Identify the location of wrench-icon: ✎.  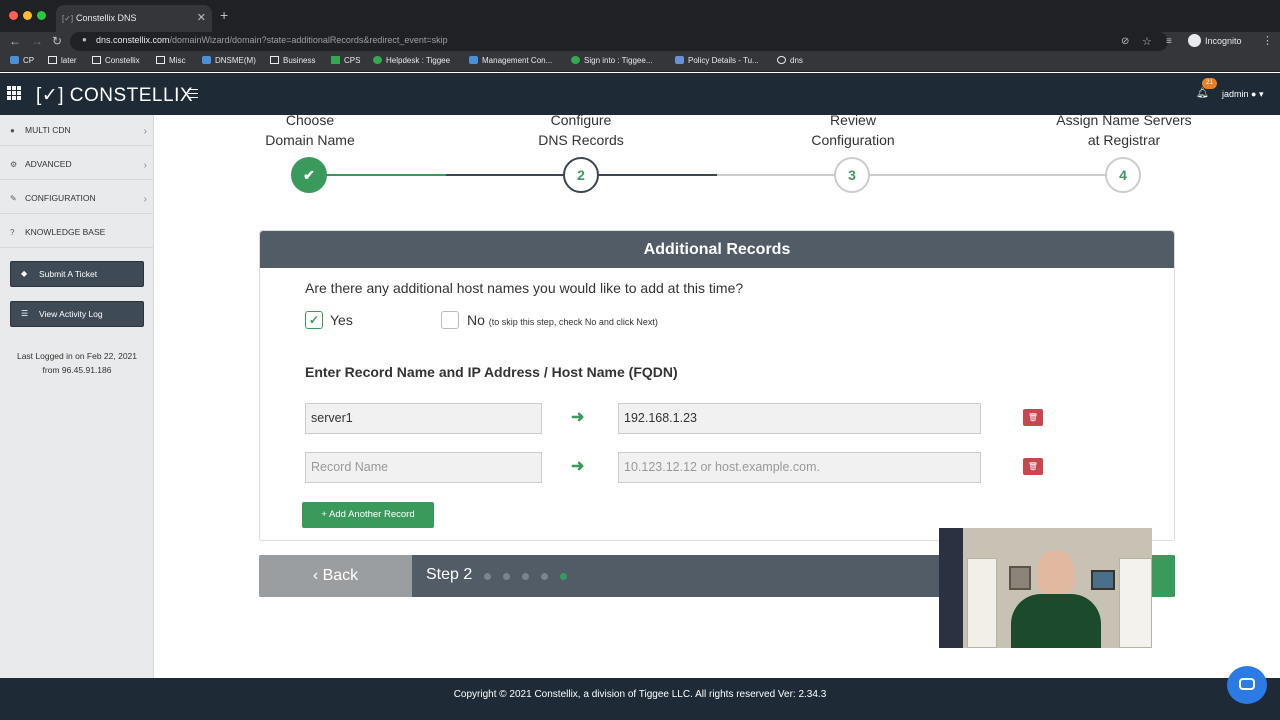
(13, 198).